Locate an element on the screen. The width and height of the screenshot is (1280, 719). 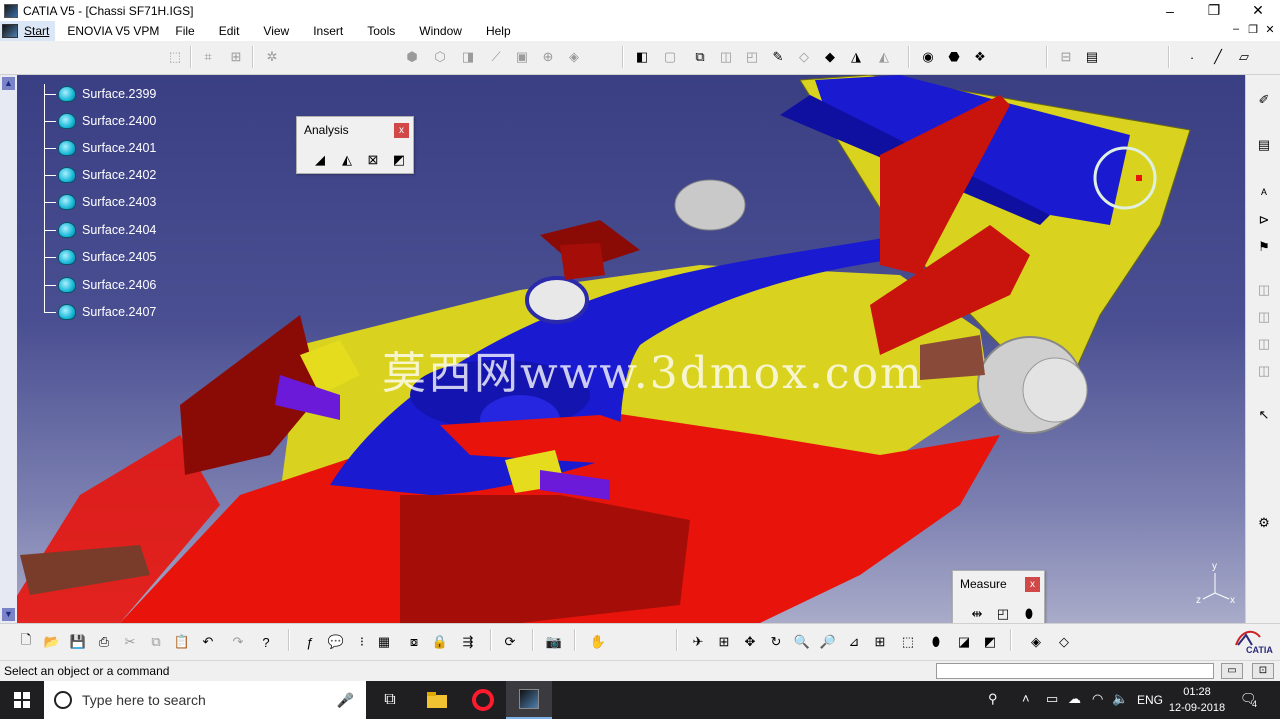
analysis-close-button: x is located at coordinates (401, 130).